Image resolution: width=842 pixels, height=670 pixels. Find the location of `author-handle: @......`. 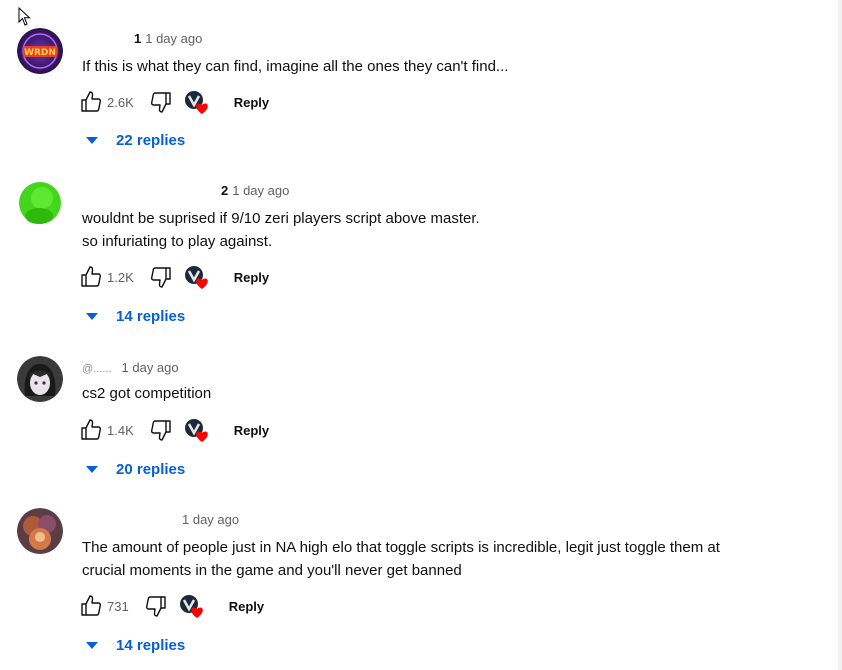

author-handle: @...... is located at coordinates (97, 369).